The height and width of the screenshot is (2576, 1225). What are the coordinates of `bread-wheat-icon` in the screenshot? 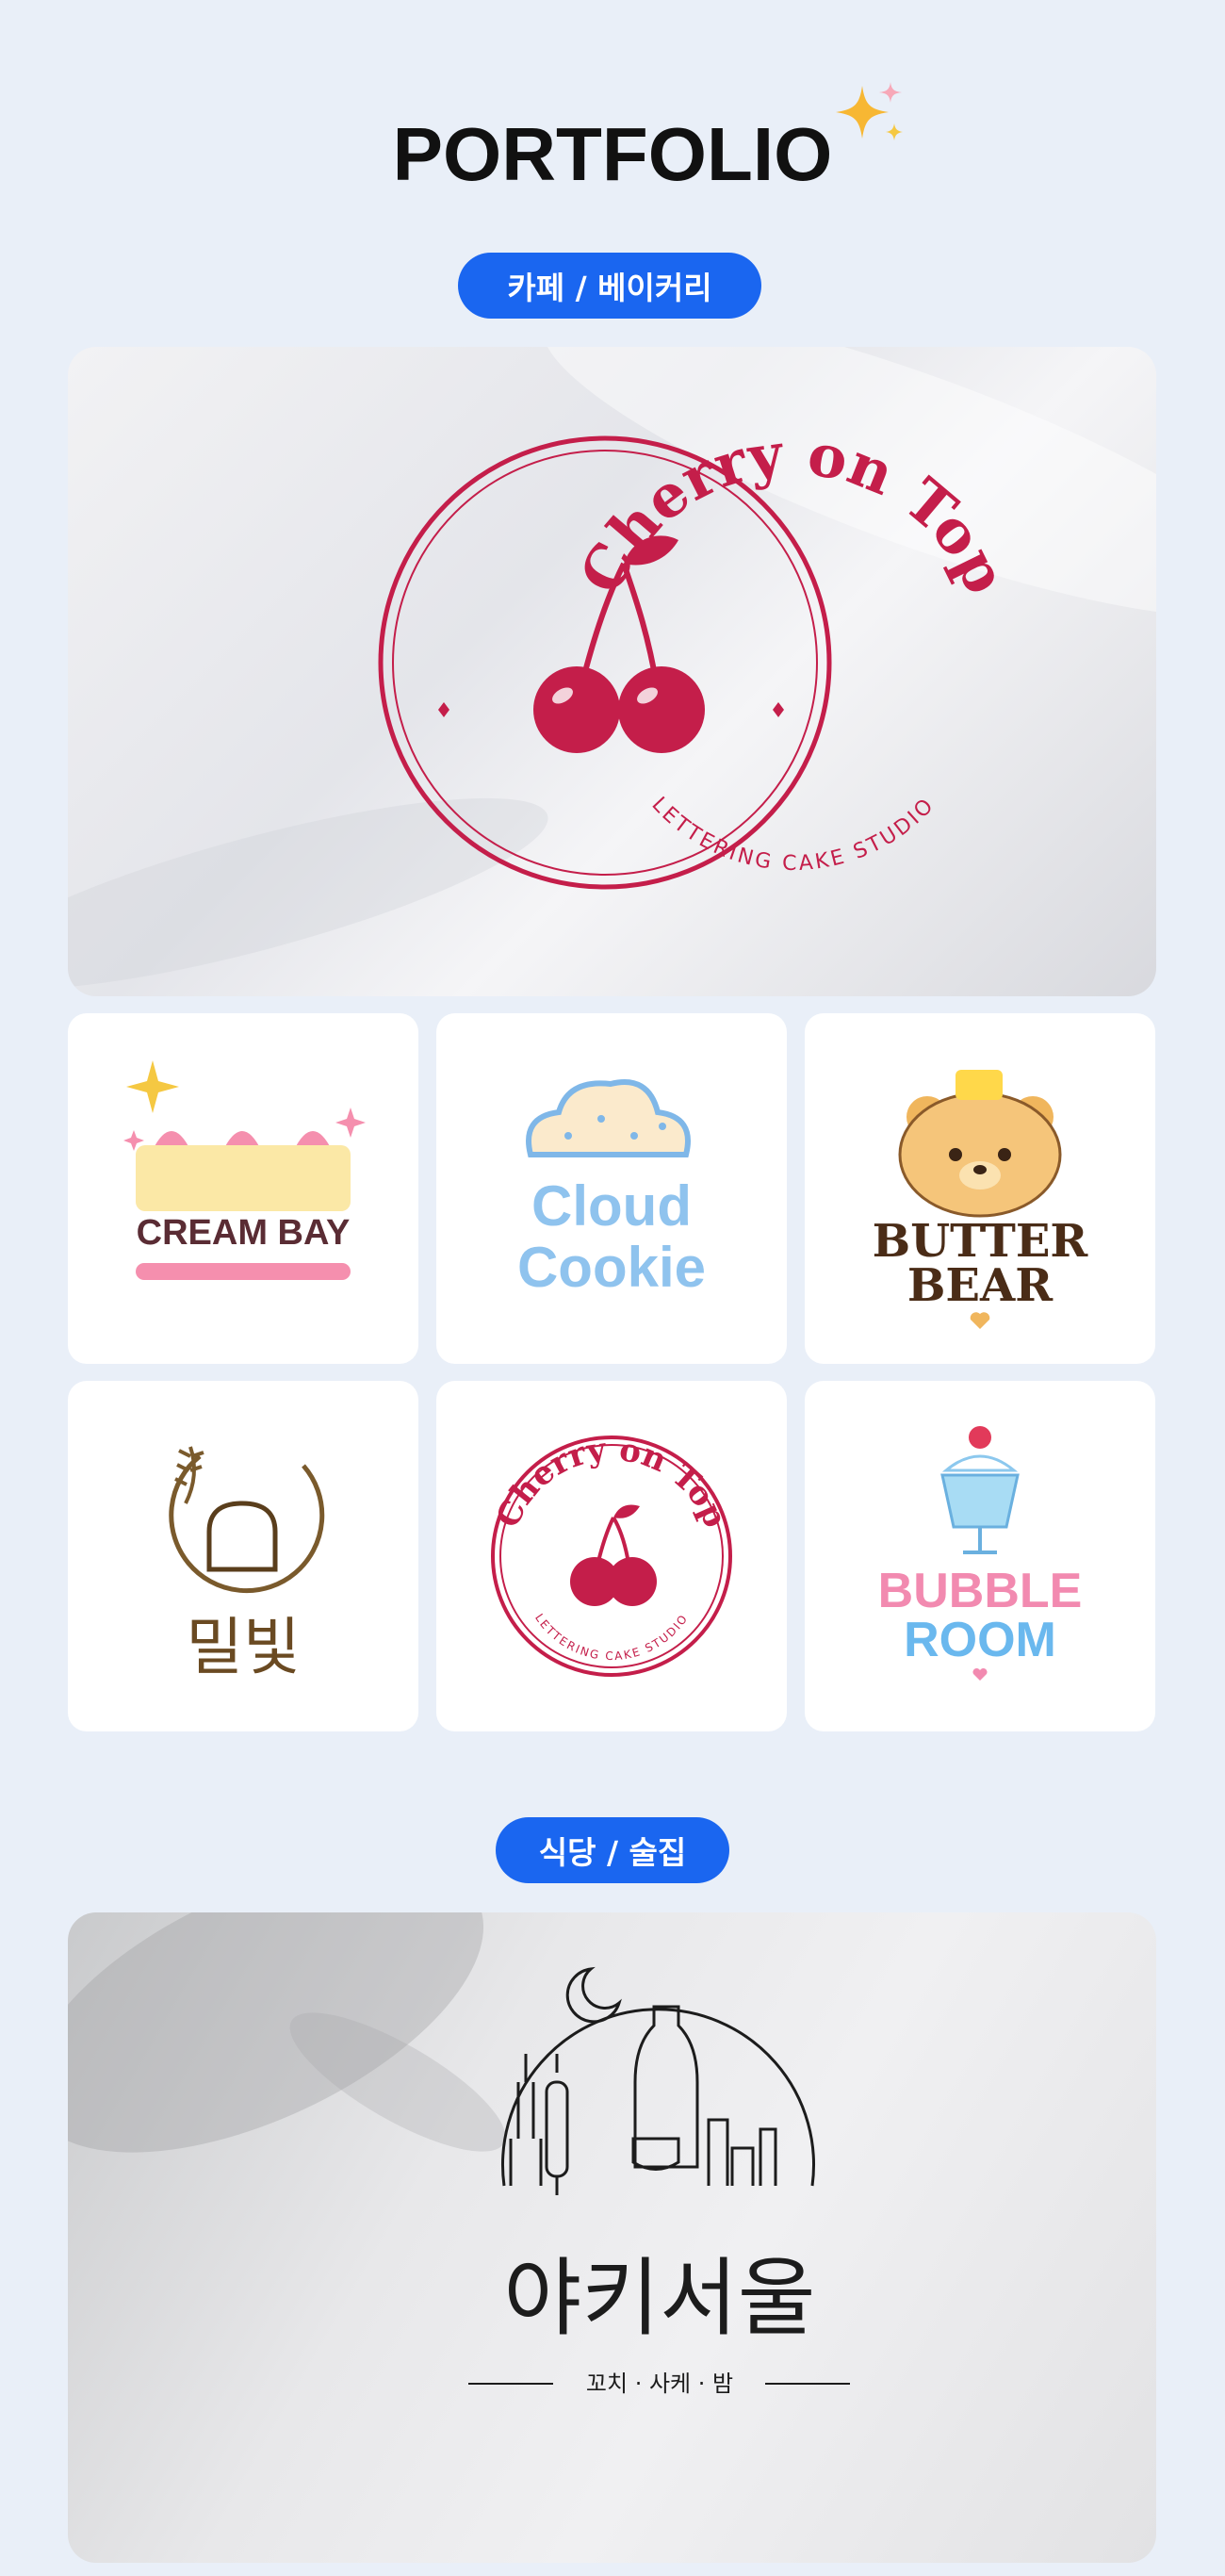 It's located at (247, 1520).